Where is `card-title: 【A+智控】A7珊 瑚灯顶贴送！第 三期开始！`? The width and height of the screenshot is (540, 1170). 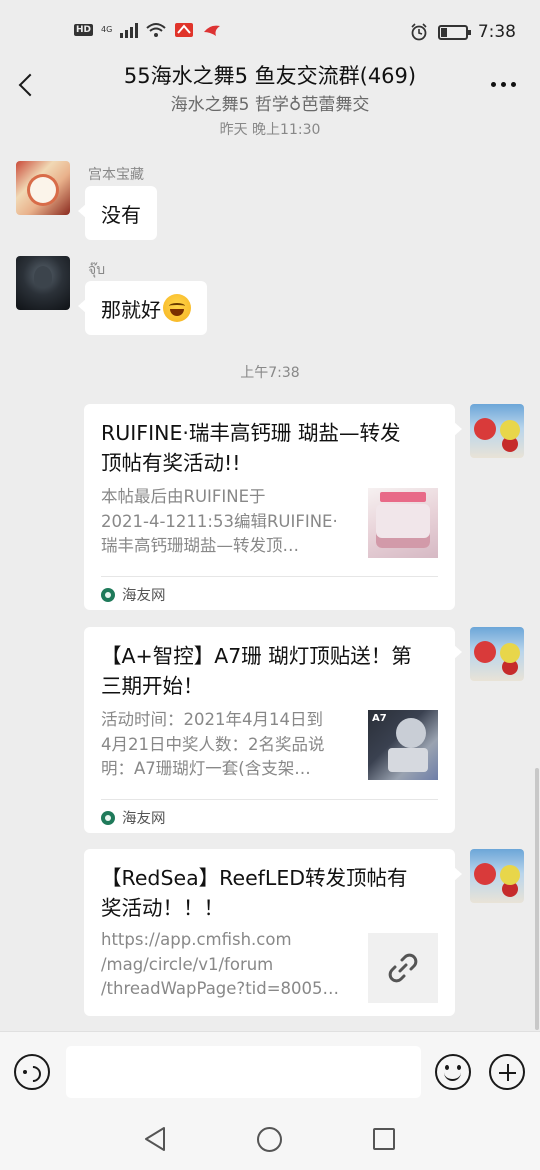
card-title: 【A+智控】A7珊 瑚灯顶贴送！第 三期开始！ is located at coordinates (256, 671).